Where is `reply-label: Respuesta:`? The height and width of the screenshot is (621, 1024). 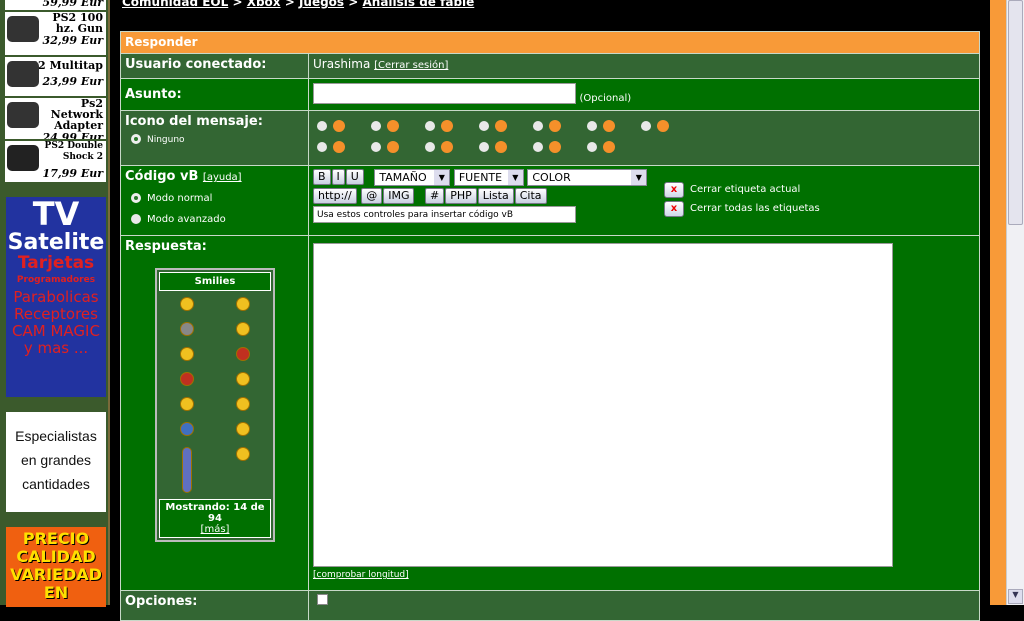
reply-label: Respuesta: is located at coordinates (166, 246).